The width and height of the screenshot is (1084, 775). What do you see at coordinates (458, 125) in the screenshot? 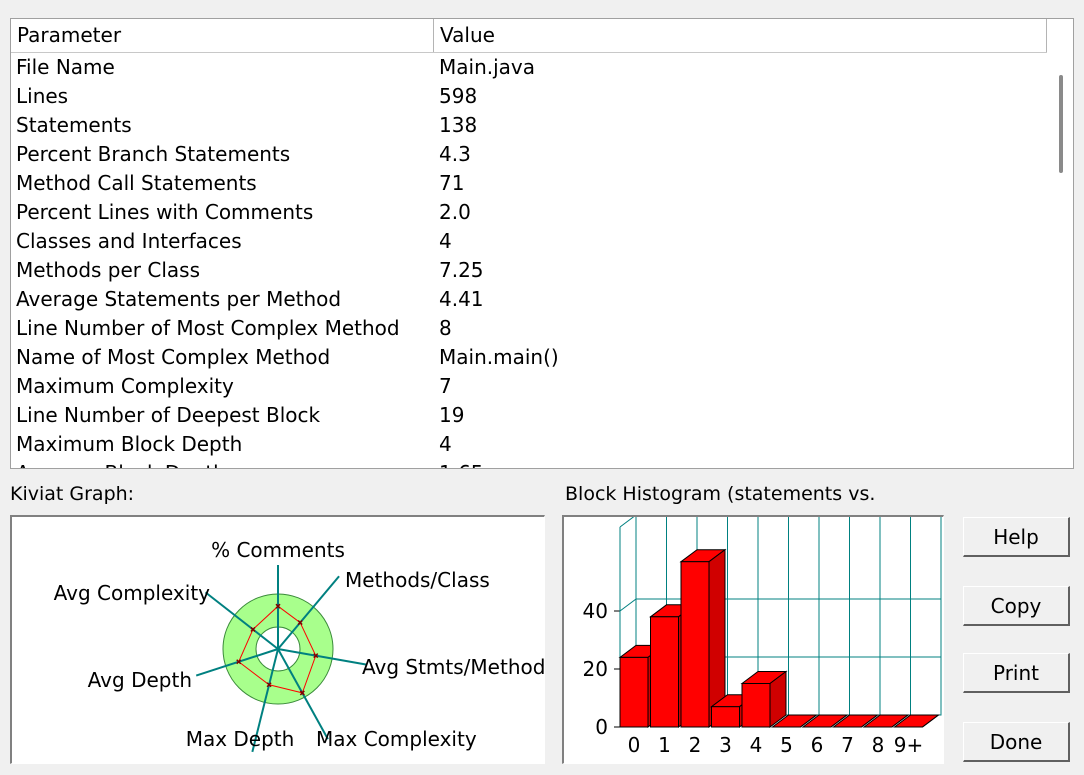
I see `value-cell: 138` at bounding box center [458, 125].